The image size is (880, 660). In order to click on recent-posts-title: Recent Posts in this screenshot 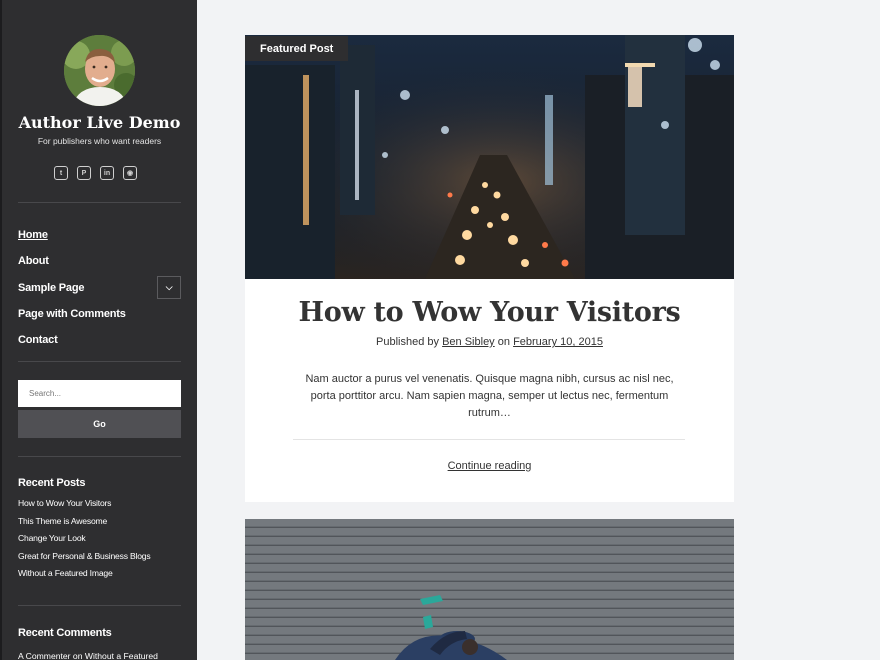, I will do `click(52, 483)`.